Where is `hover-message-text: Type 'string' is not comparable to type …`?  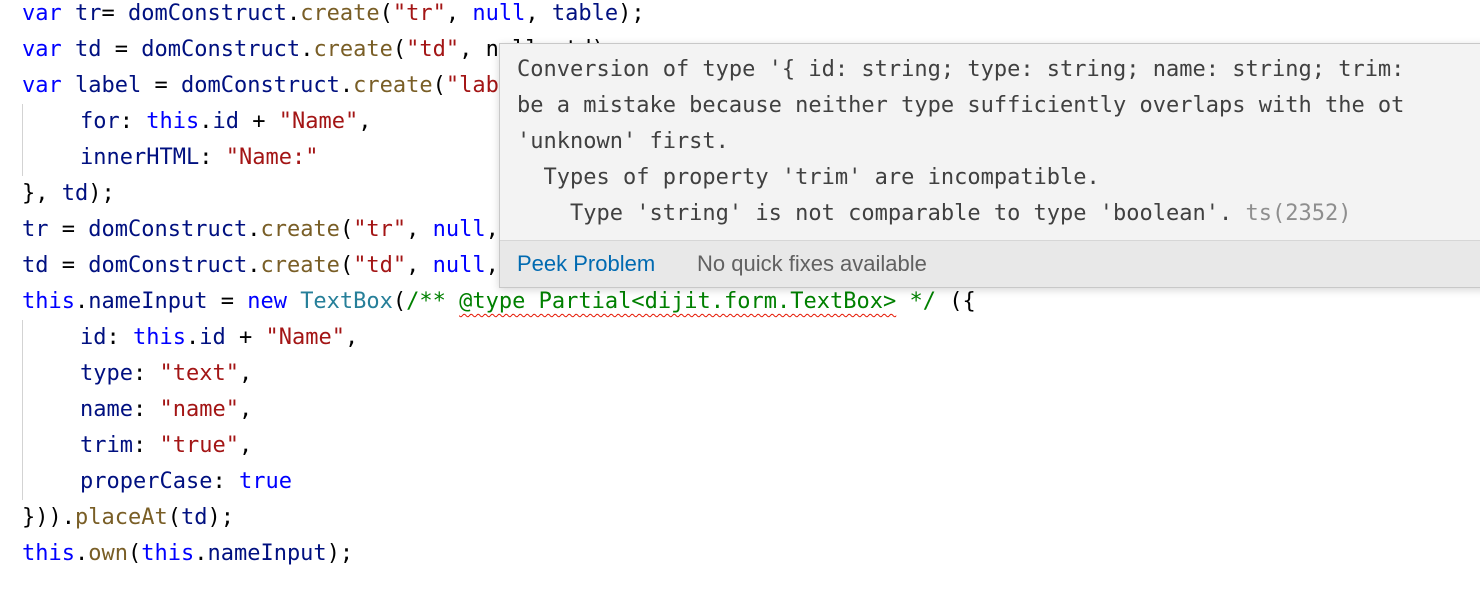
hover-message-text: Type 'string' is not comparable to type … is located at coordinates (875, 213).